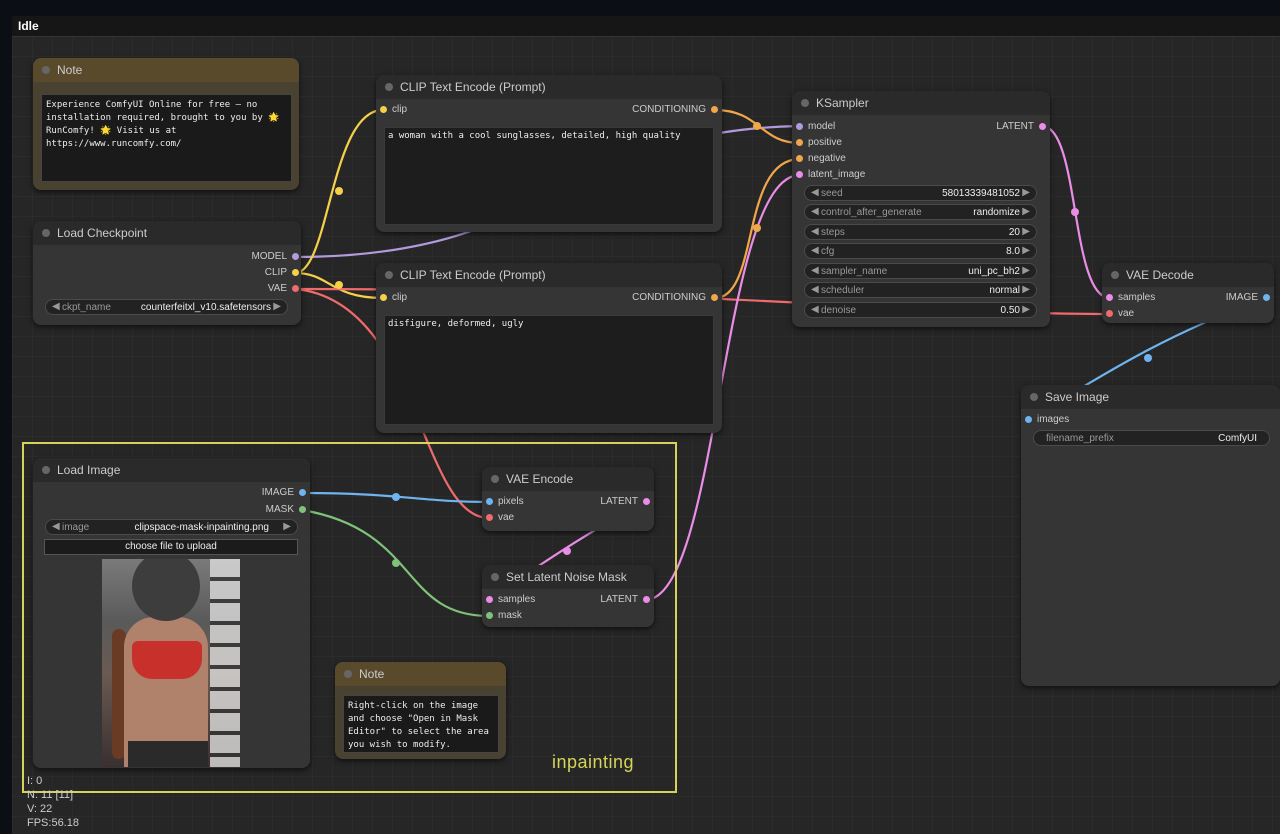 The height and width of the screenshot is (834, 1280). I want to click on input-latent-image: latent_image, so click(829, 175).